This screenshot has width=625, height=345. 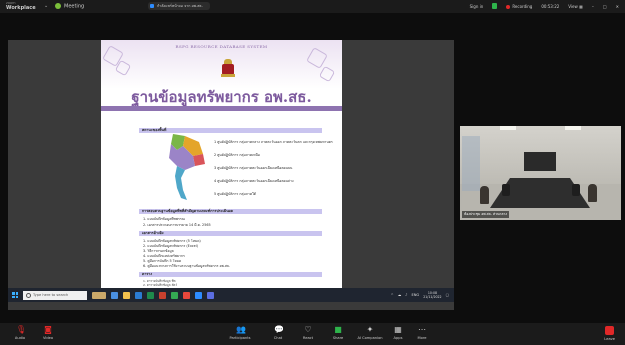 I want to click on chat-button: 💬 Chat, so click(x=278, y=333).